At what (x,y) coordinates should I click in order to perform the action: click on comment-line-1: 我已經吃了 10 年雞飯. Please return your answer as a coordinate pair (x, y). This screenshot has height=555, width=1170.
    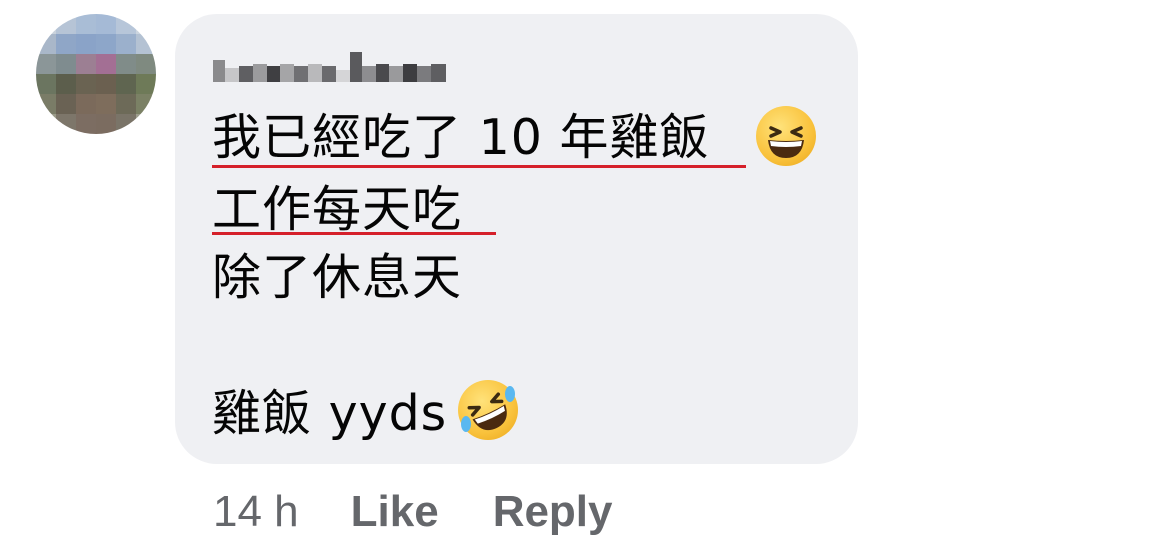
    Looking at the image, I should click on (461, 137).